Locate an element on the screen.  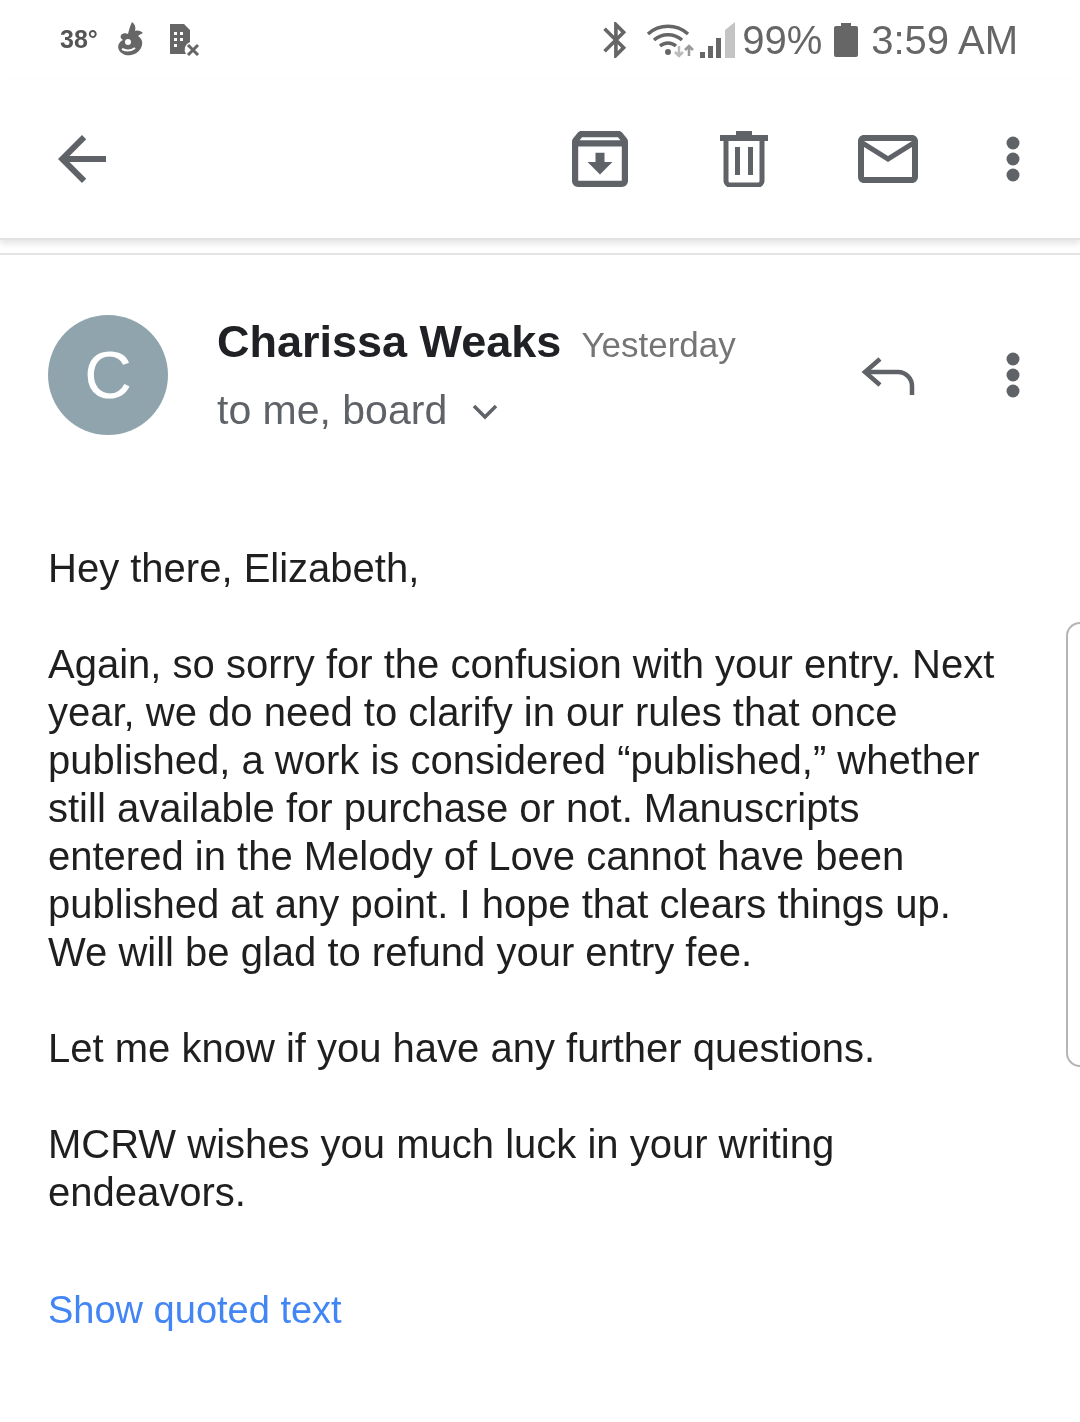
reply-icon is located at coordinates (888, 375).